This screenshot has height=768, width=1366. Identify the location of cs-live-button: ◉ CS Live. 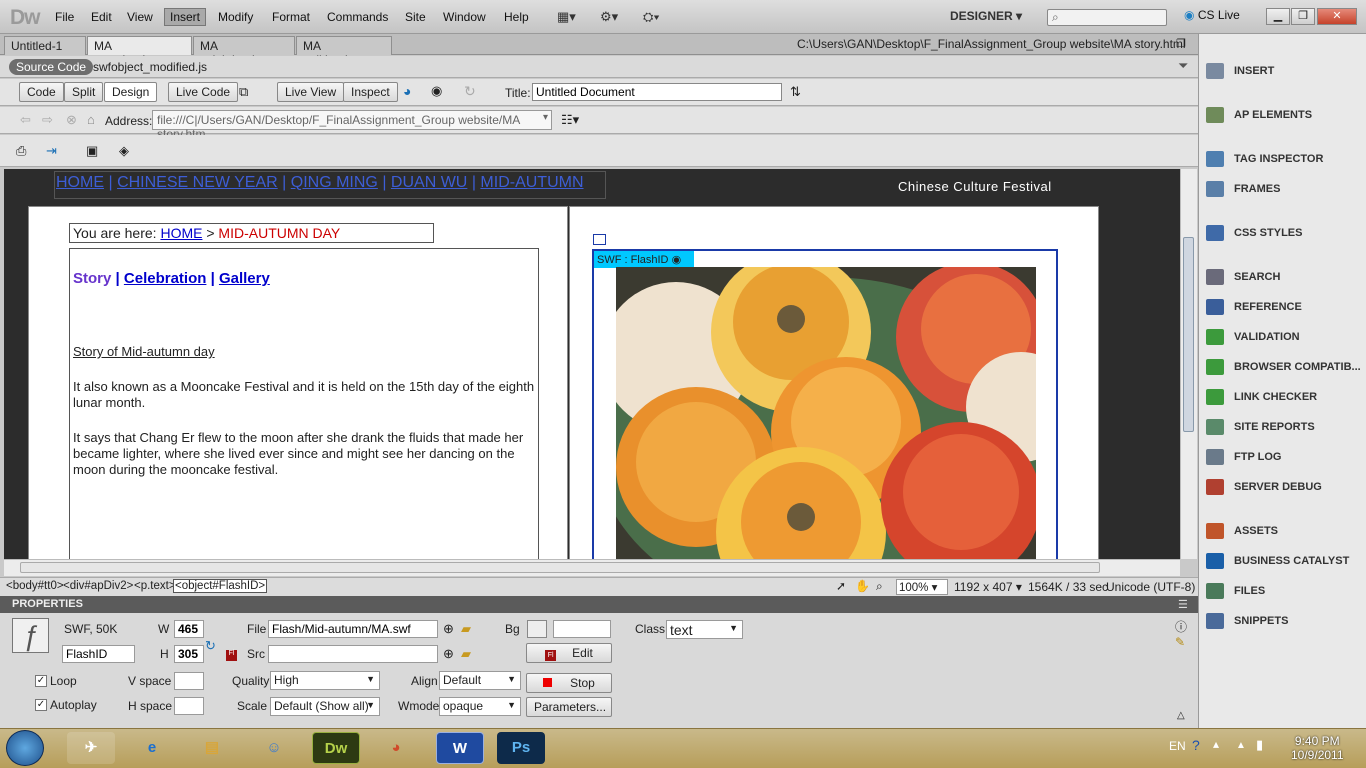
(1212, 15).